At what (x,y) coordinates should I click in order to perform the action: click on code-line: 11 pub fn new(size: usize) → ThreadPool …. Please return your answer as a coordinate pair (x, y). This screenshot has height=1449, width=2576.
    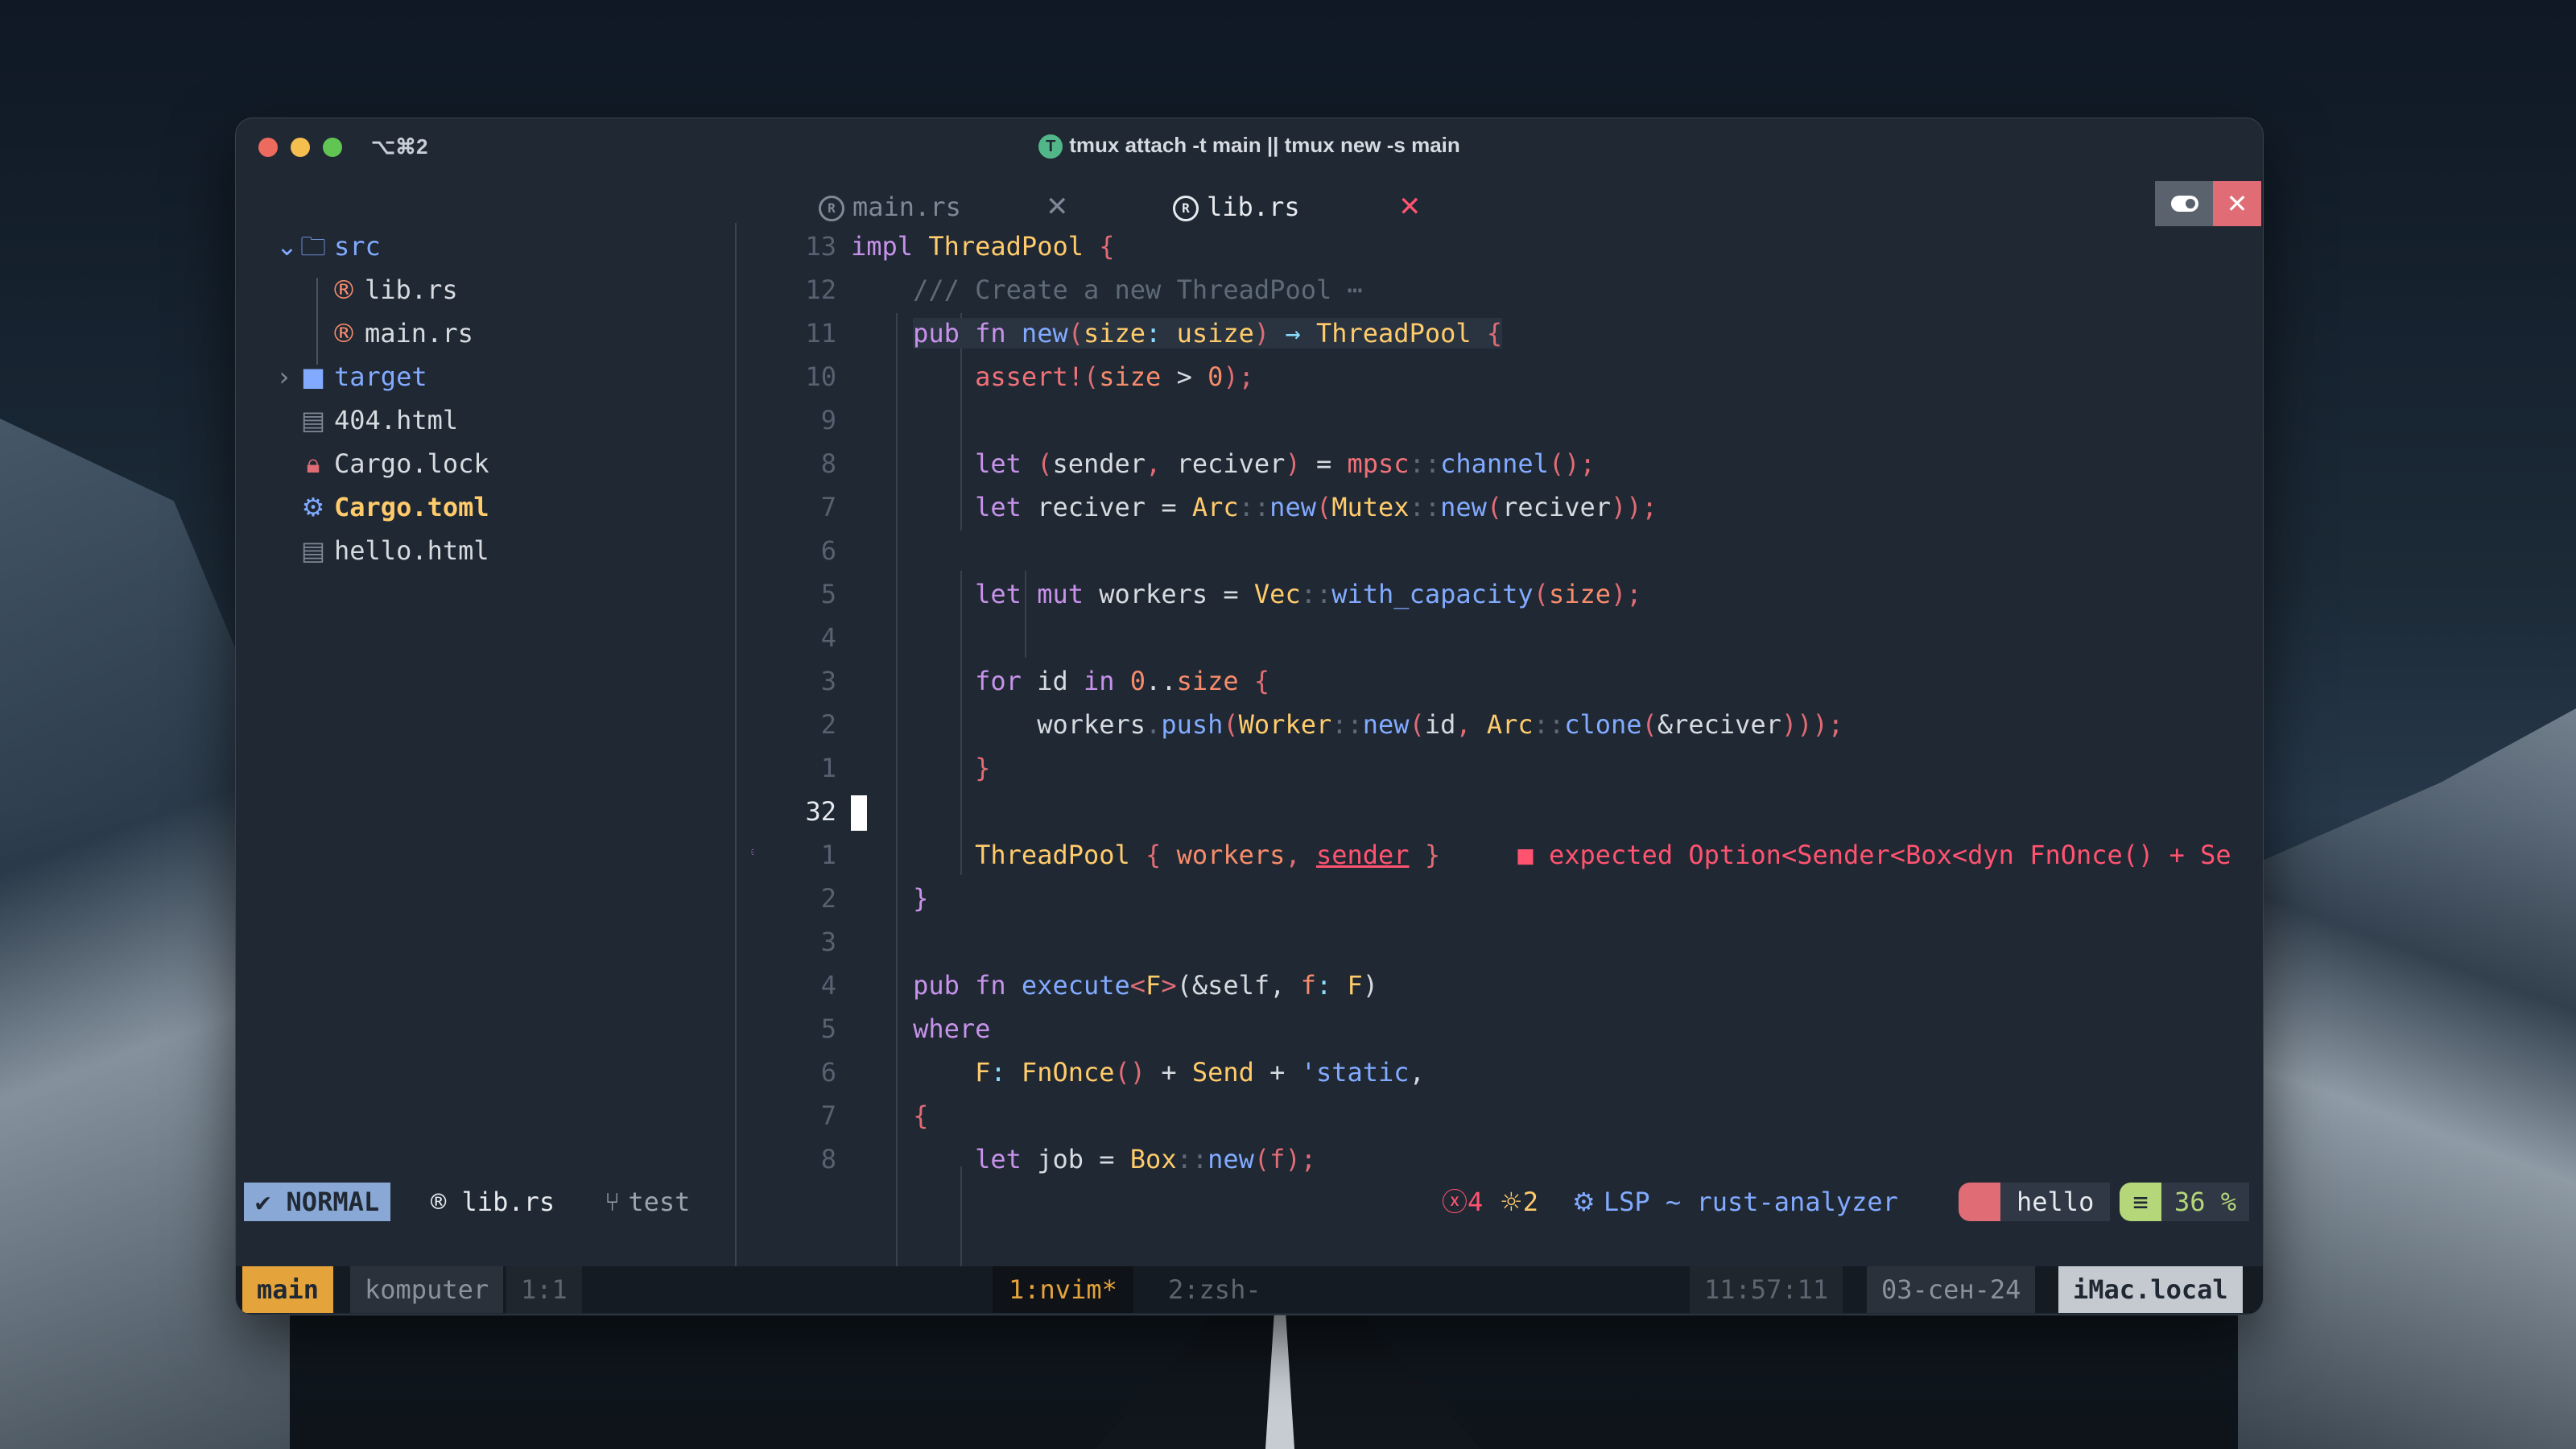
    Looking at the image, I should click on (1507, 333).